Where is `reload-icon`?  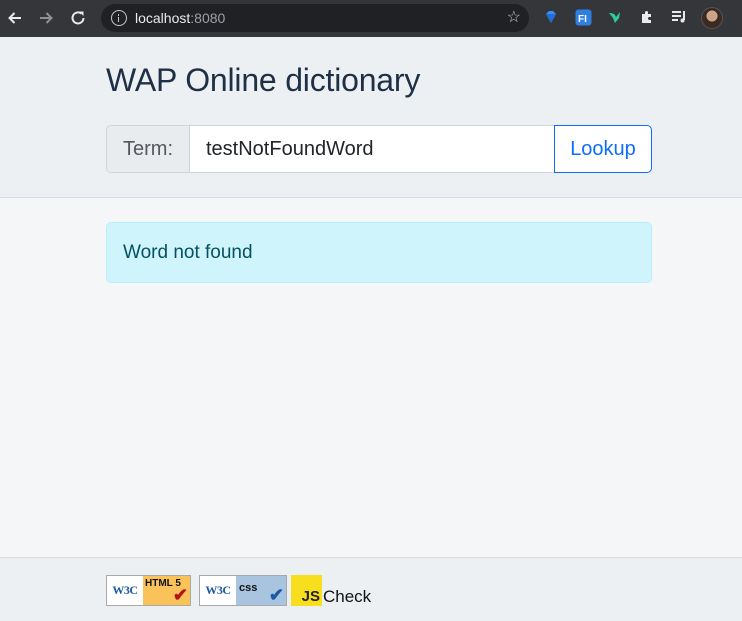 reload-icon is located at coordinates (78, 18).